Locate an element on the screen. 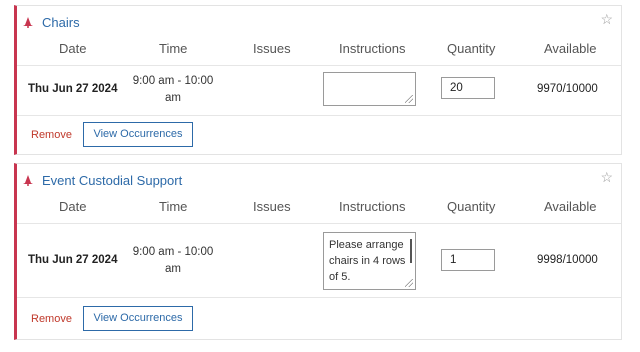 This screenshot has height=352, width=640. card-header: Event Custodial Support is located at coordinates (102, 180).